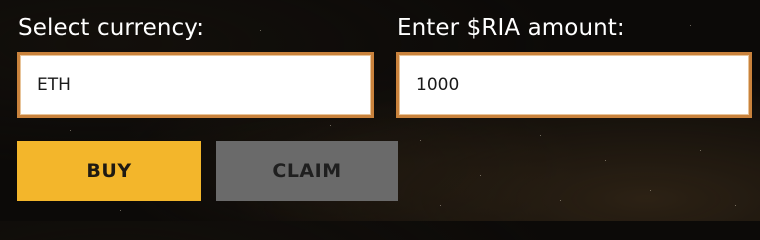 This screenshot has width=760, height=240. Describe the element at coordinates (511, 28) in the screenshot. I see `ria-amount-label: Enter $RIA amount:` at that location.